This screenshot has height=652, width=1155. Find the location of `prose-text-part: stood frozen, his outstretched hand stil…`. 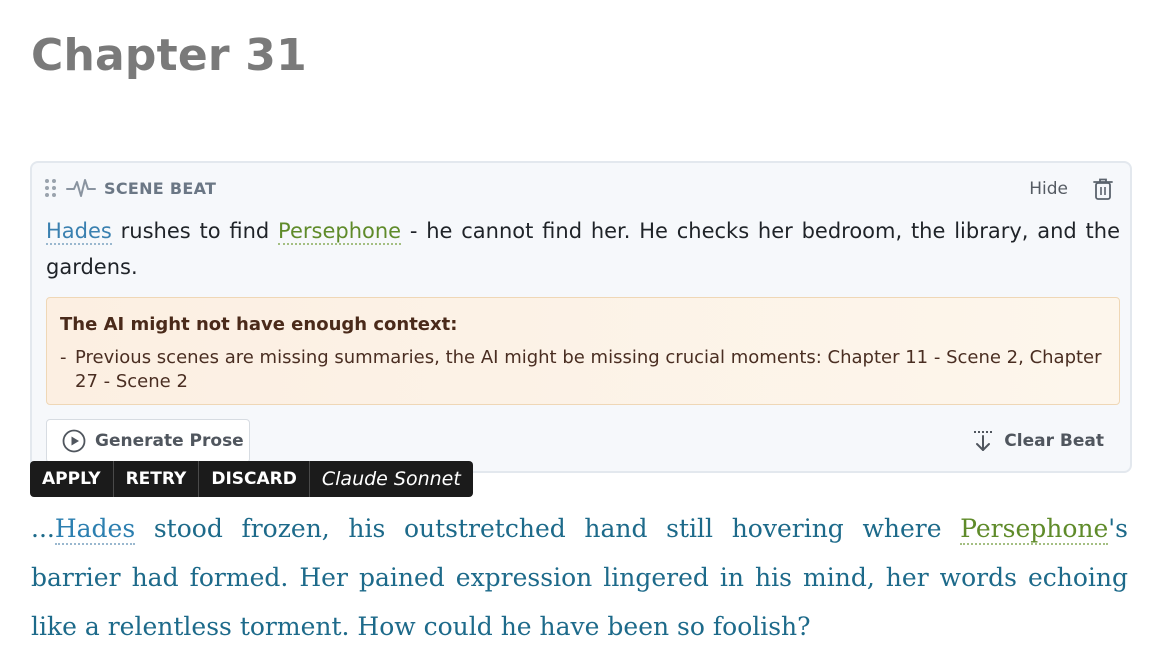

prose-text-part: stood frozen, his outstretched hand stil… is located at coordinates (548, 528).